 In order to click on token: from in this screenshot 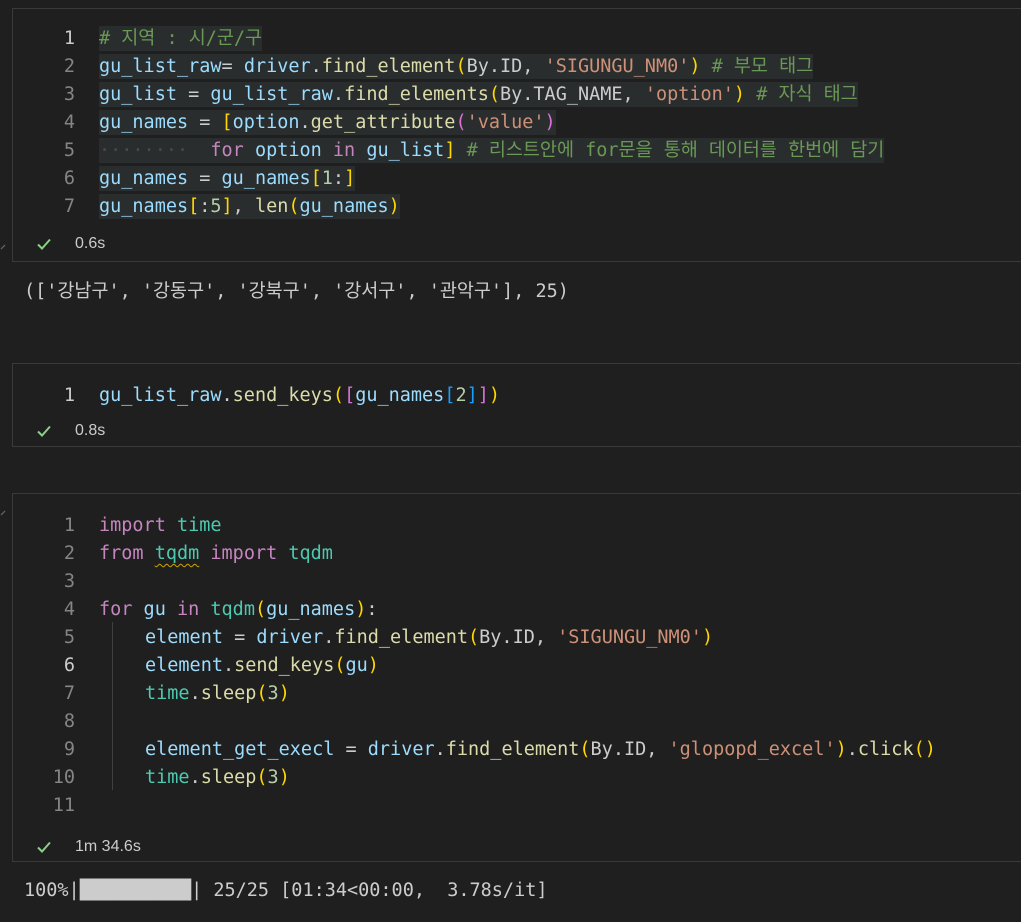, I will do `click(121, 553)`.